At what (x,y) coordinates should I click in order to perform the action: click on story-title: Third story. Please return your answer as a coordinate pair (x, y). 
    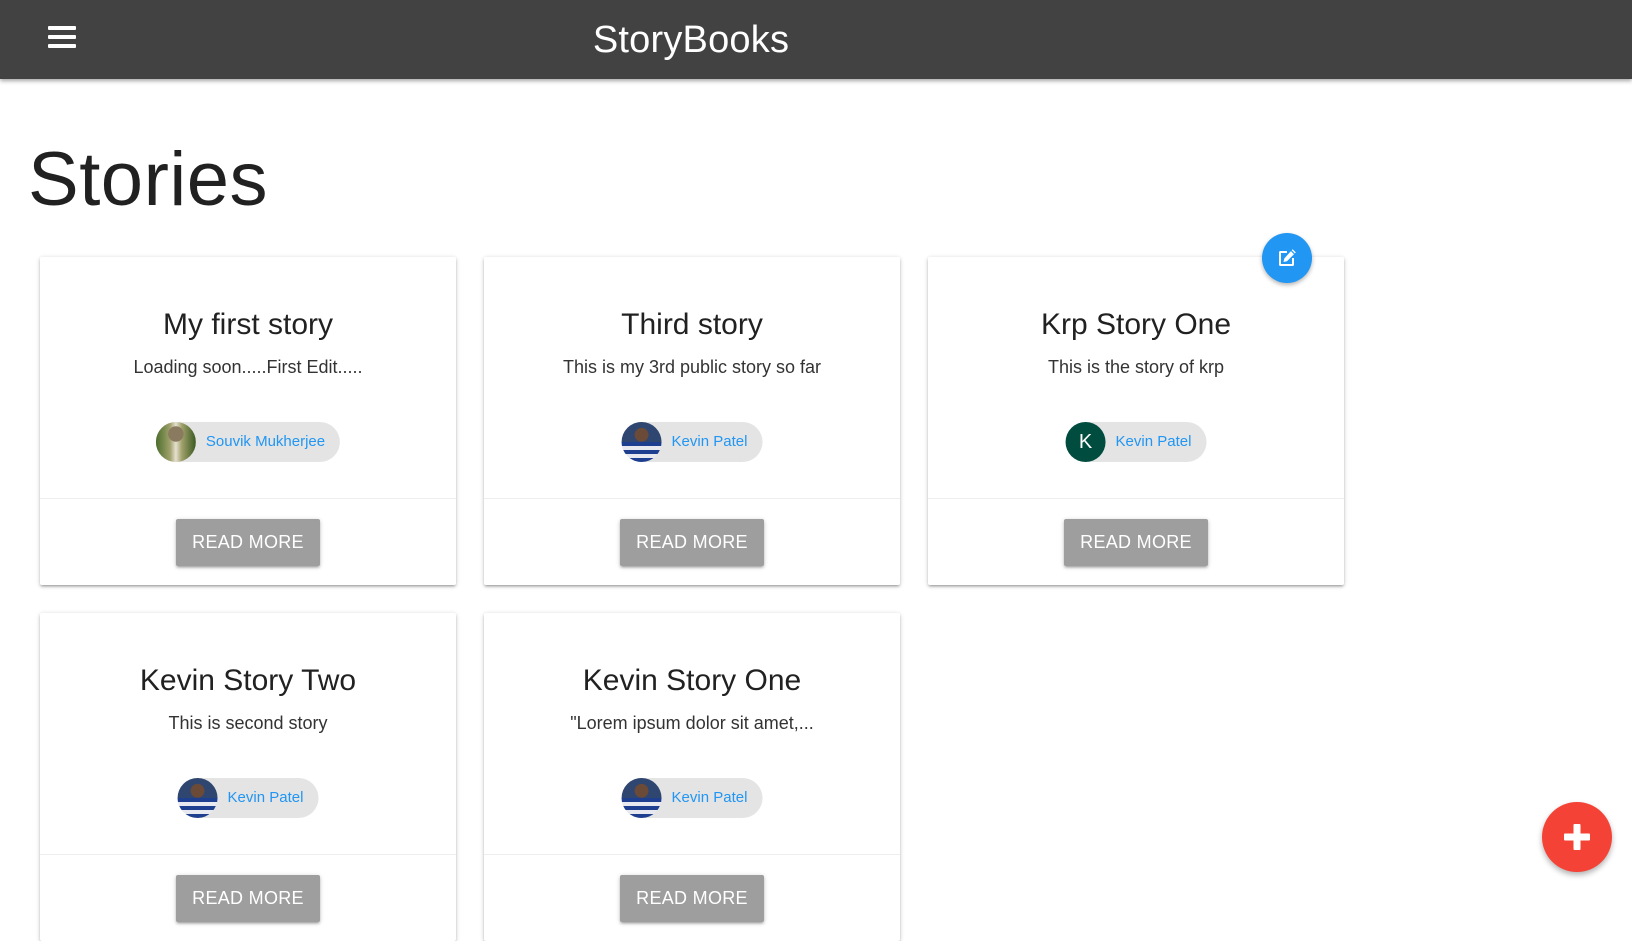
    Looking at the image, I should click on (692, 324).